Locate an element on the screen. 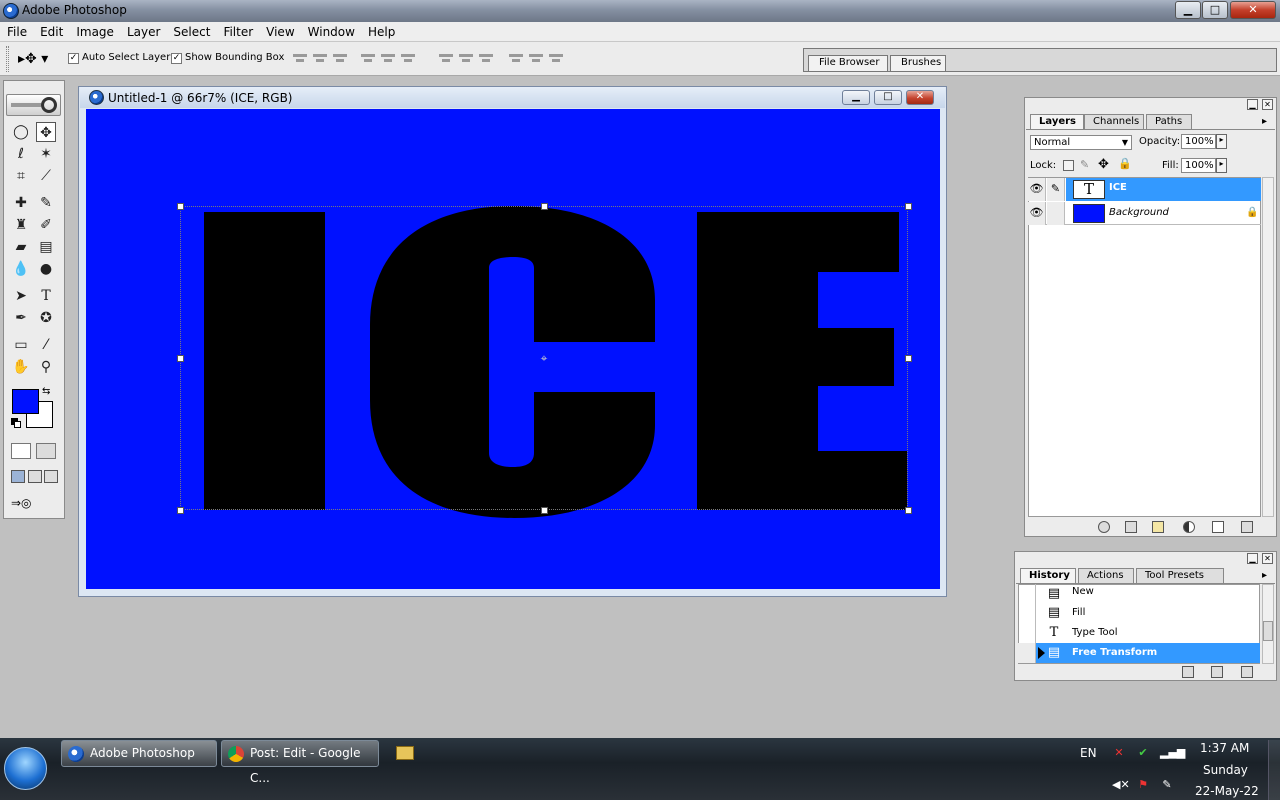 Image resolution: width=1280 pixels, height=800 pixels. align-top-icon is located at coordinates (300, 58).